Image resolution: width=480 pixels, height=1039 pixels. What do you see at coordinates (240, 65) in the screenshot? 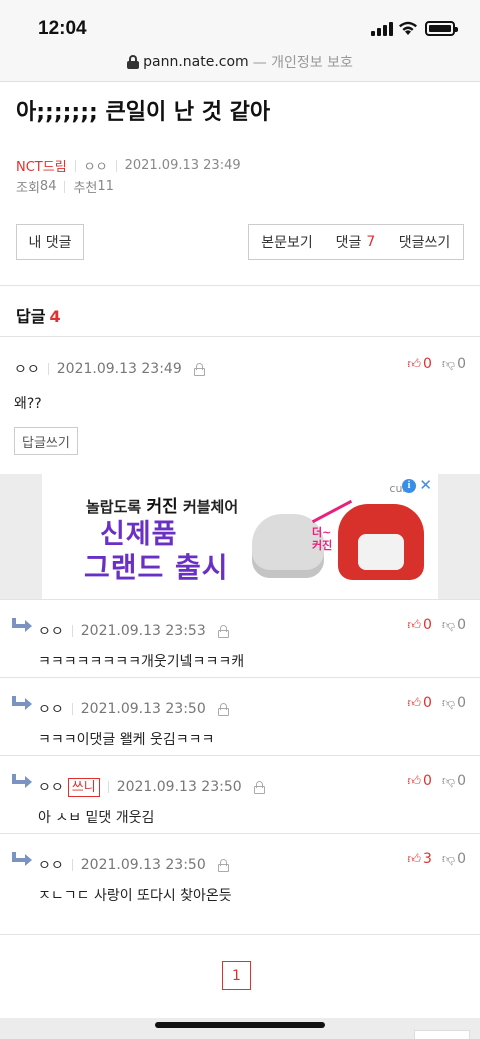
I see `address-bar: pann.nate.com — 개인정보 보호` at bounding box center [240, 65].